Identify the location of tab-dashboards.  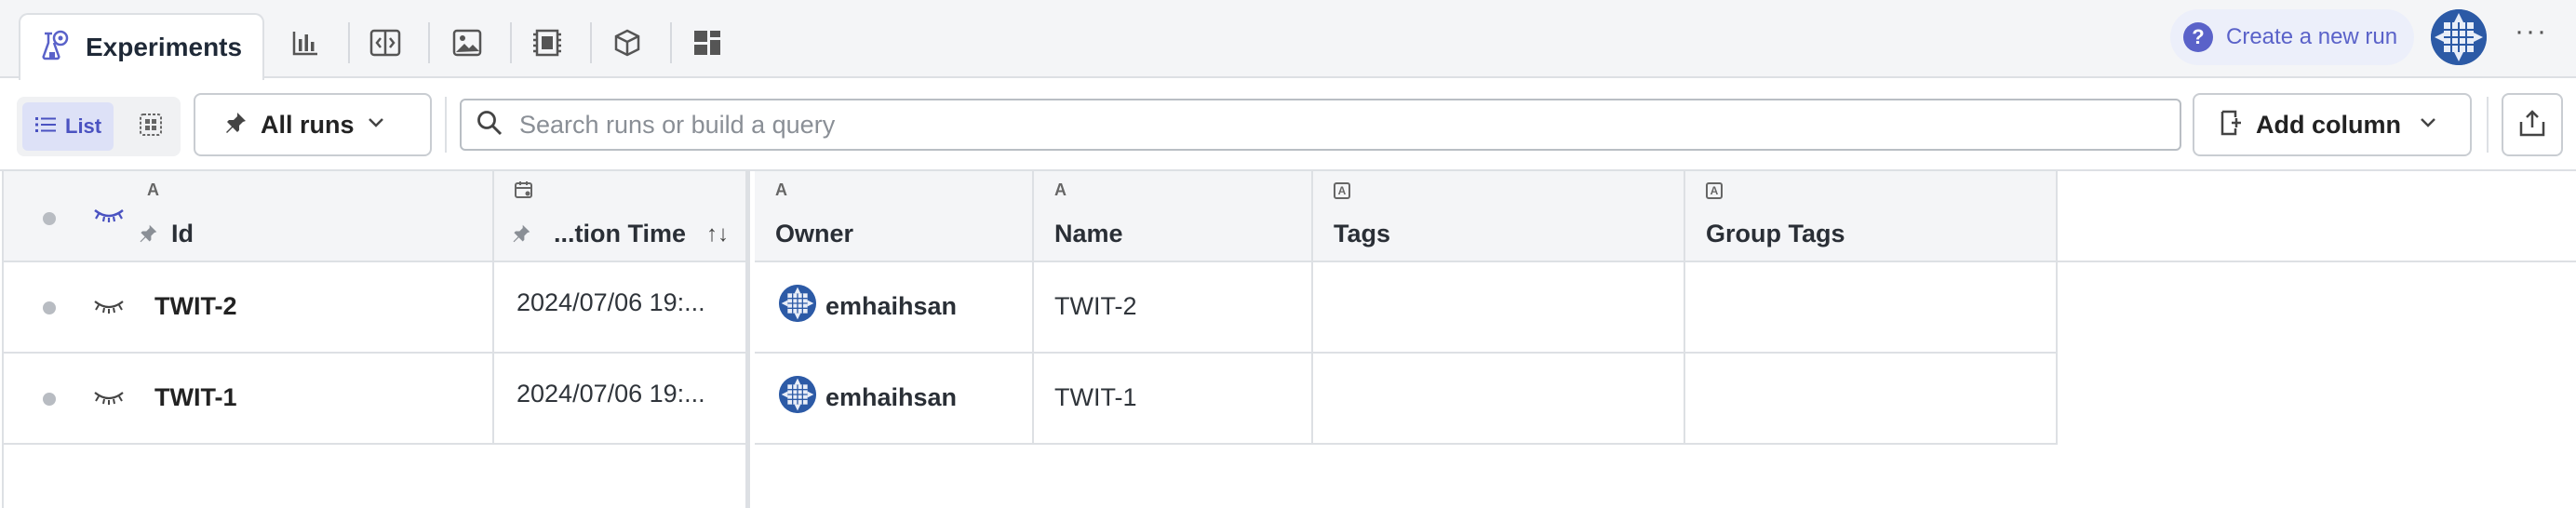
(707, 45).